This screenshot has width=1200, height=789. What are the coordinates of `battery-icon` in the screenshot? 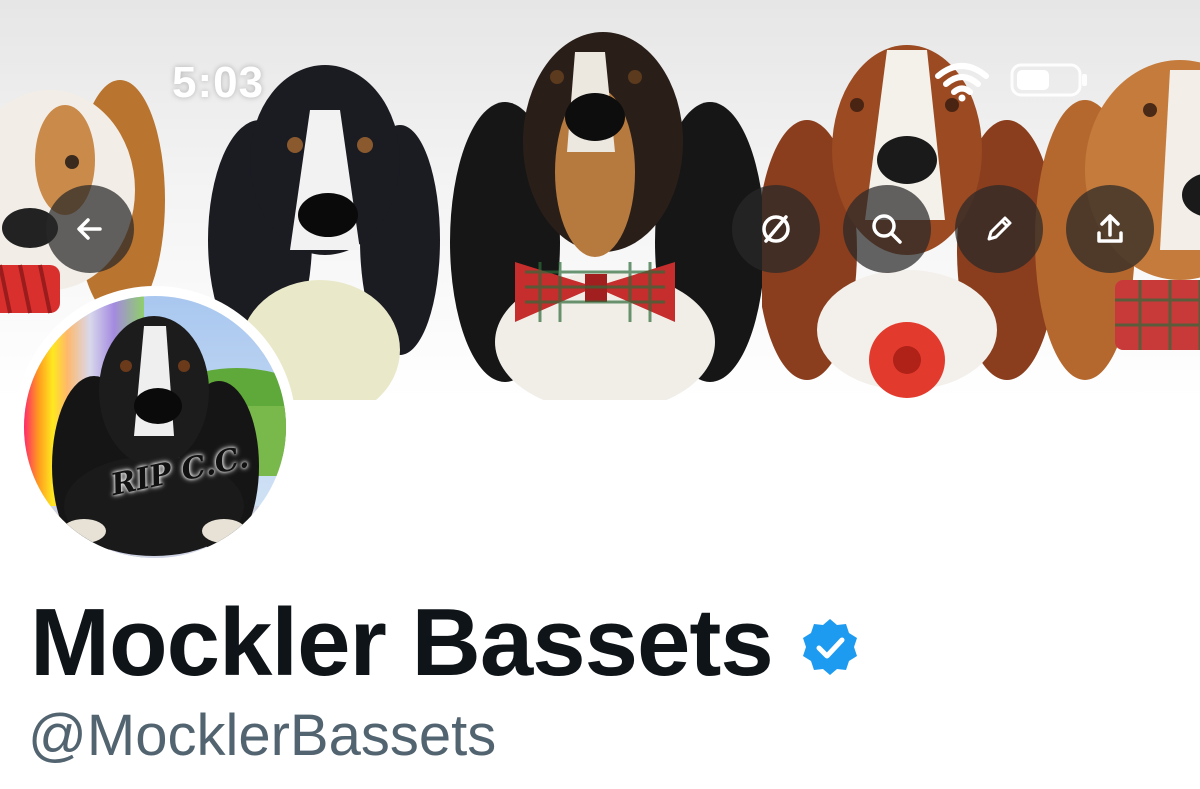 It's located at (1050, 80).